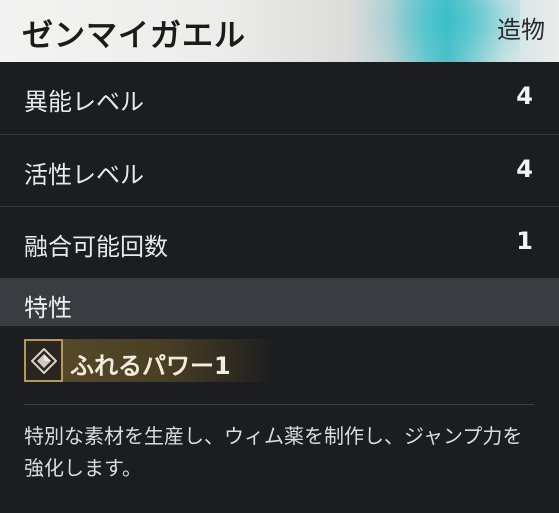 The width and height of the screenshot is (559, 513). Describe the element at coordinates (279, 241) in the screenshot. I see `stat-row-fusion-count: 融合可能回数 1` at that location.